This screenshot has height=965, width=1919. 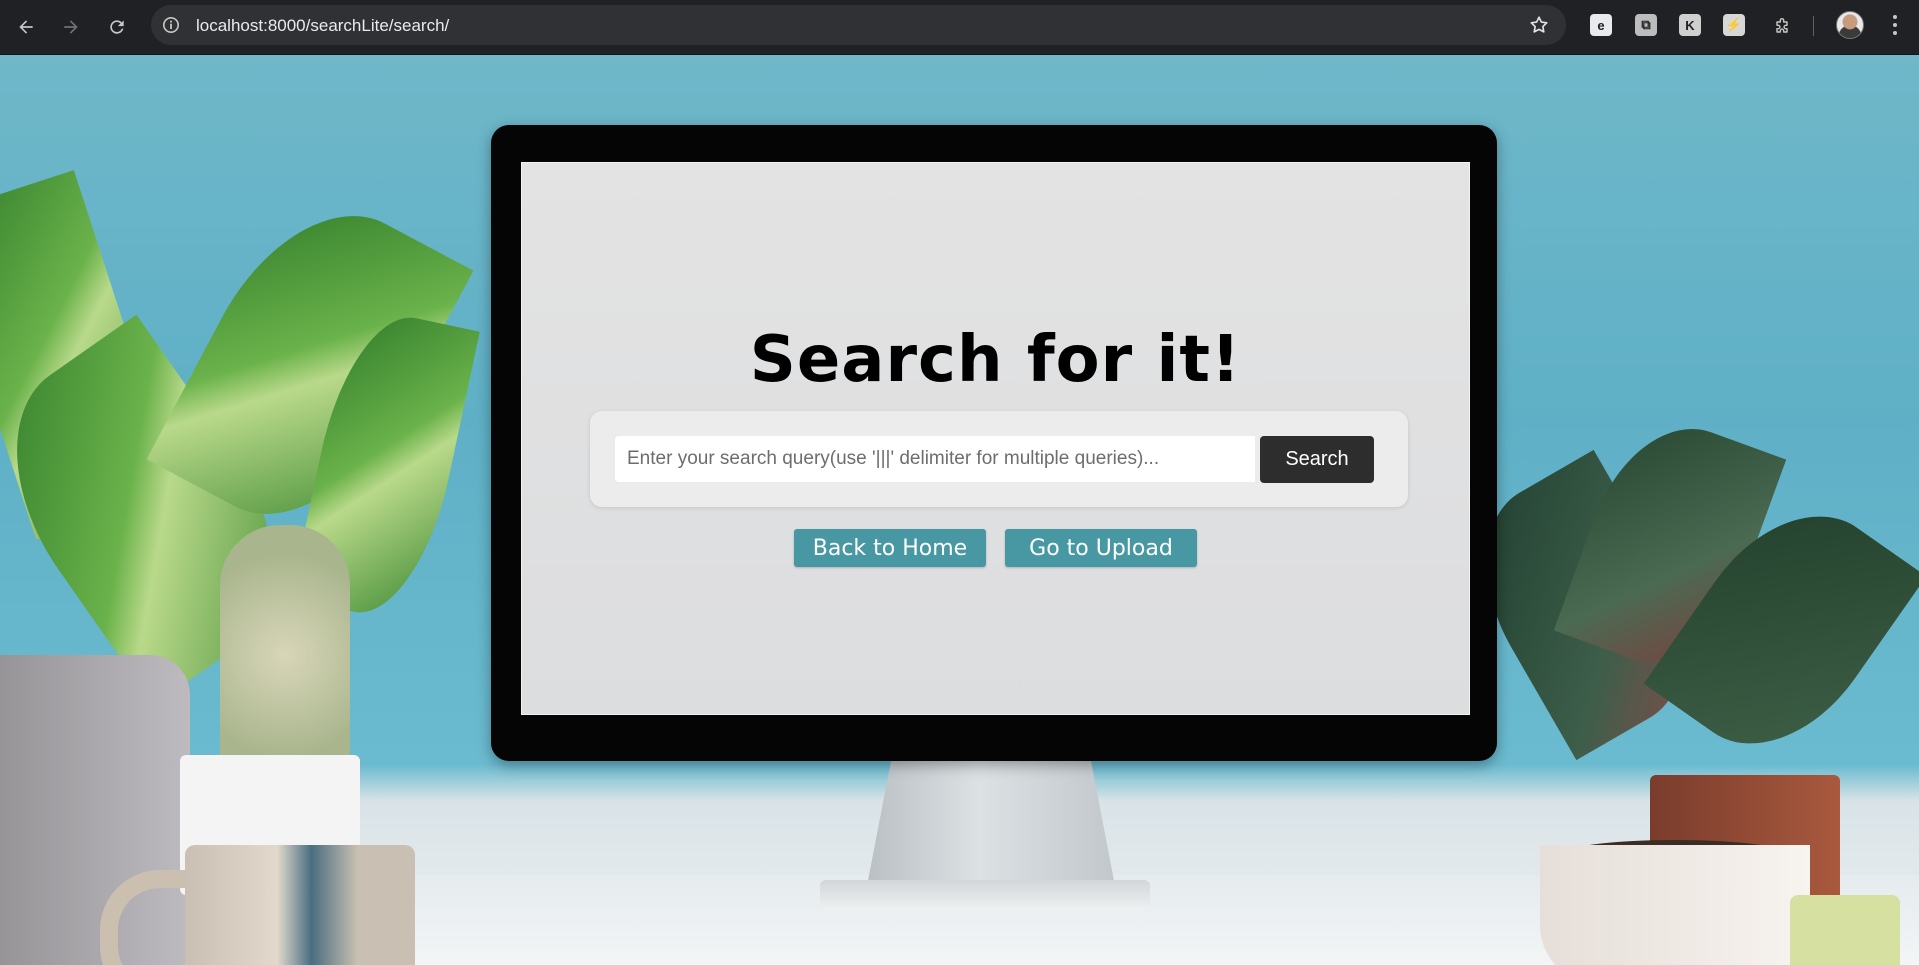 I want to click on search-input, so click(x=935, y=459).